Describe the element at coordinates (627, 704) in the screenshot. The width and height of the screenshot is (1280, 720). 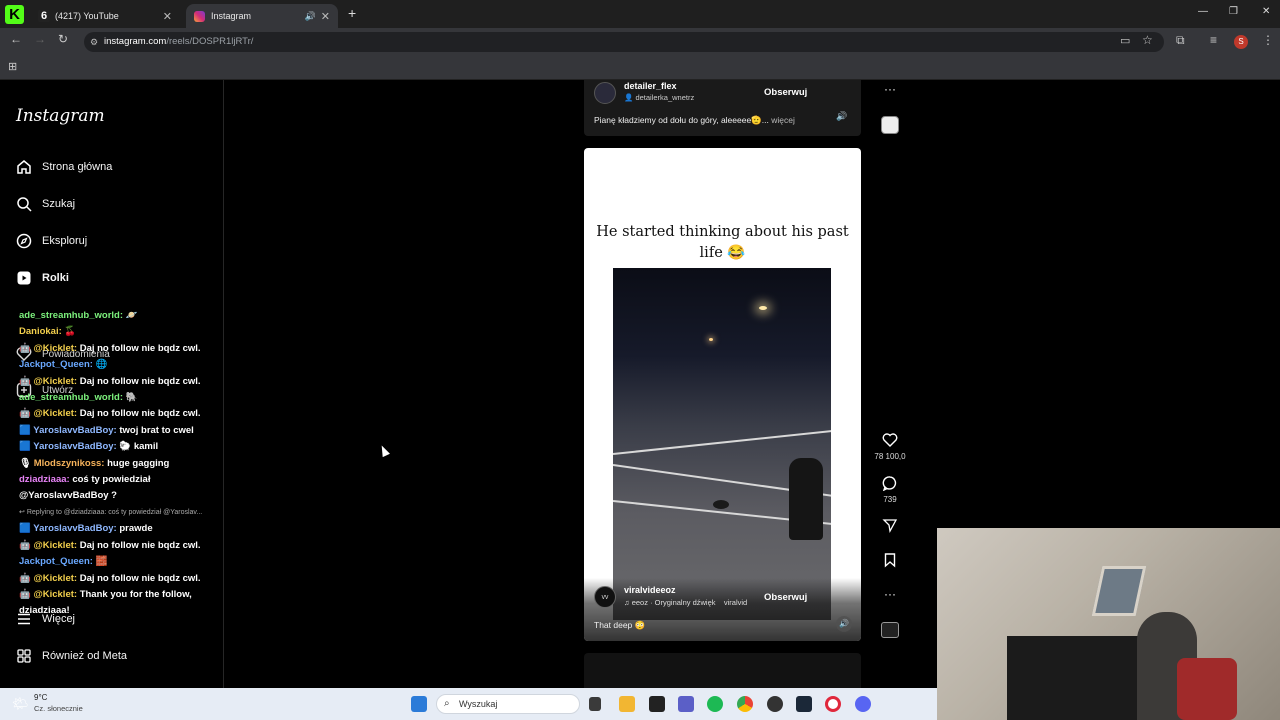
I see `file-explorer-icon` at that location.